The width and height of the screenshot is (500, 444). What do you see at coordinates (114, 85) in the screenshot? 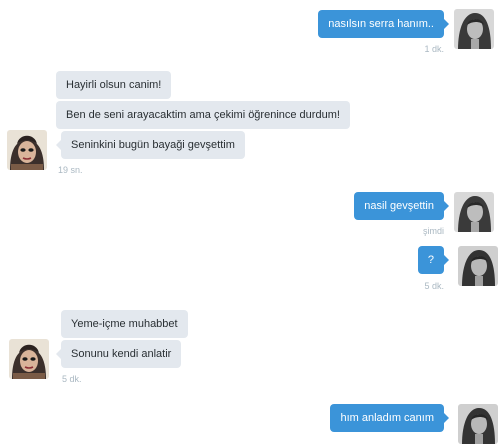
I see `message-bubble-in: Hayirli olsun canim!` at bounding box center [114, 85].